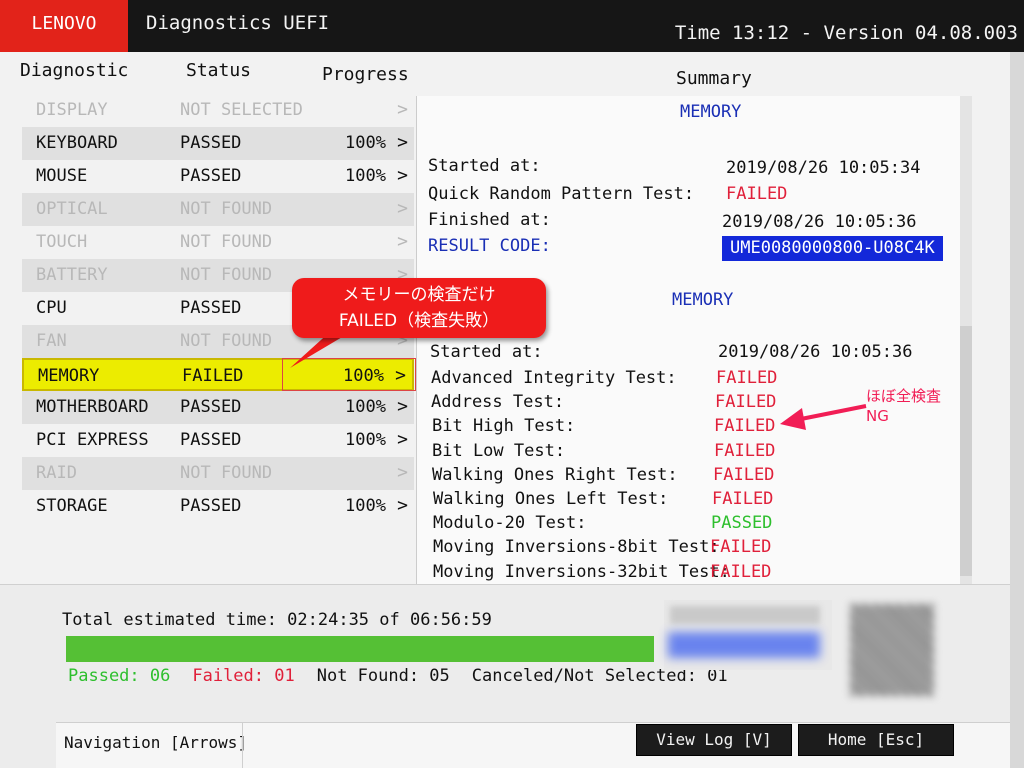  What do you see at coordinates (714, 740) in the screenshot?
I see `view-log-button: View Log [V]` at bounding box center [714, 740].